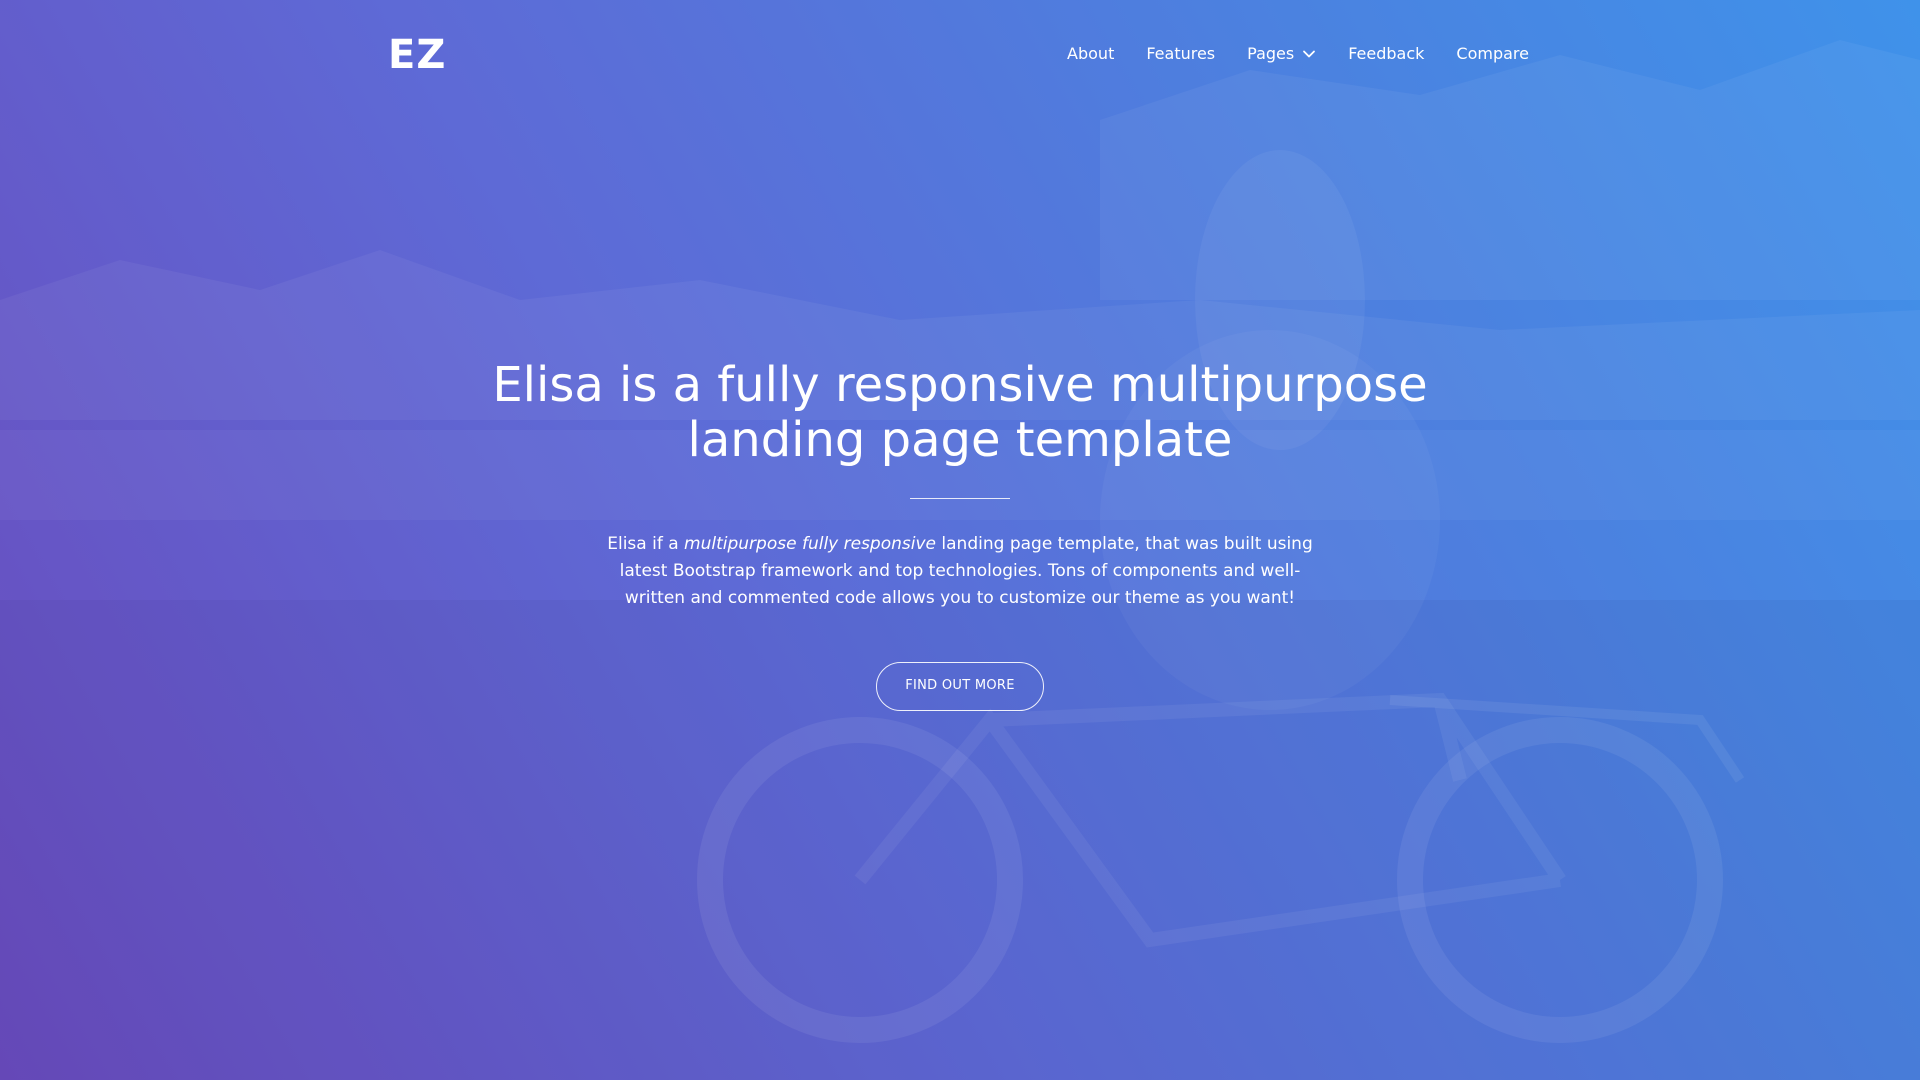  I want to click on top-navbar: EZ About Features Pages Feedback Compare, so click(960, 55).